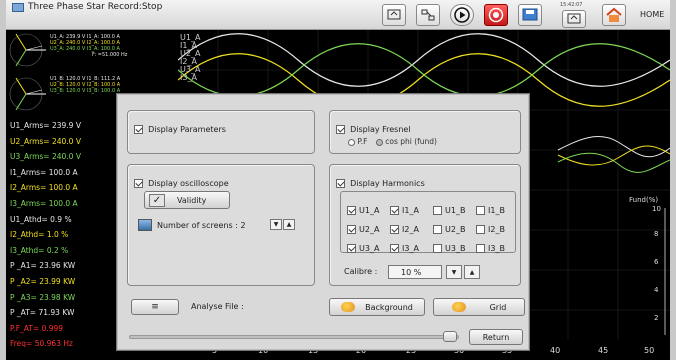 The width and height of the screenshot is (676, 360). What do you see at coordinates (369, 210) in the screenshot?
I see `harmonic-channel-label: U1_A` at bounding box center [369, 210].